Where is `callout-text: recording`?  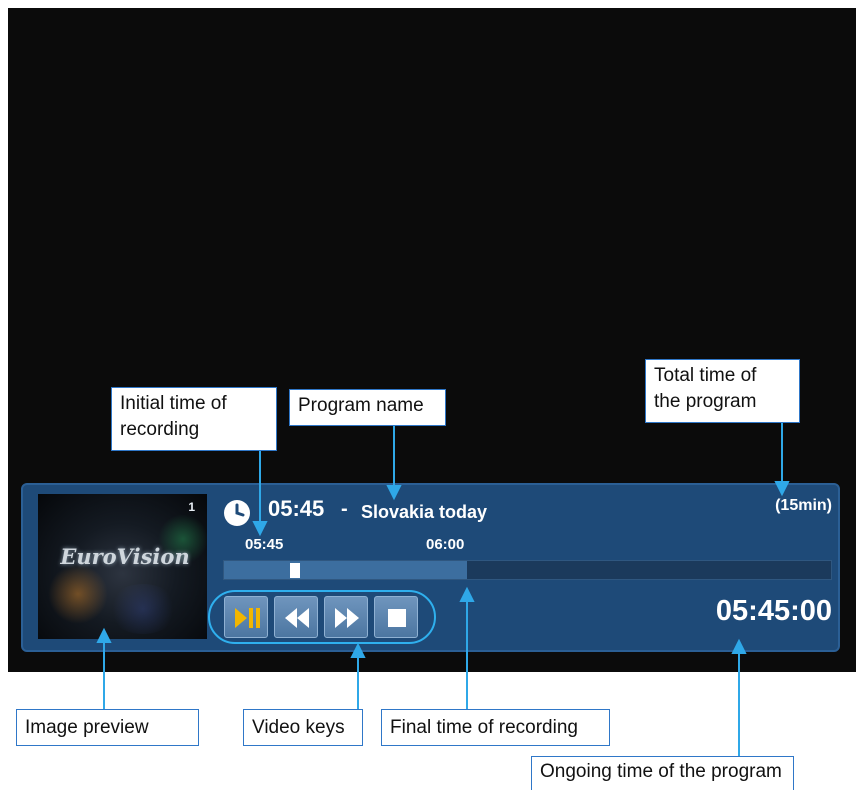 callout-text: recording is located at coordinates (160, 429).